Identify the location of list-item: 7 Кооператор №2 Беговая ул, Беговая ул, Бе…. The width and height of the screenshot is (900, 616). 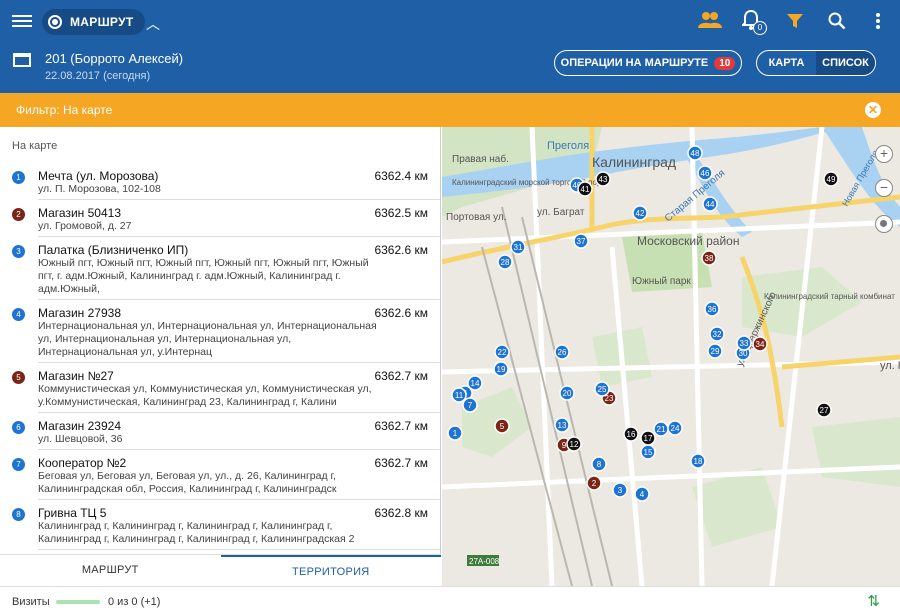
(226, 475).